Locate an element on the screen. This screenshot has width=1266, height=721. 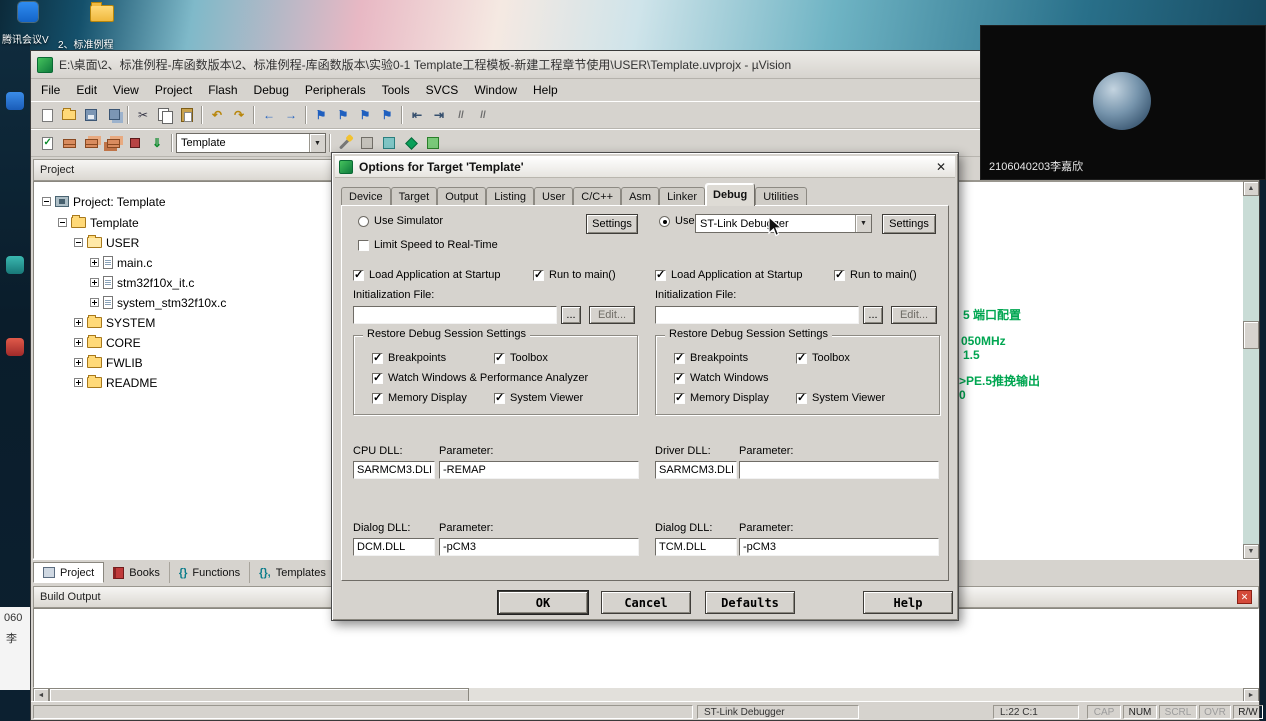
indent-icon: ⇥ is located at coordinates (439, 115).